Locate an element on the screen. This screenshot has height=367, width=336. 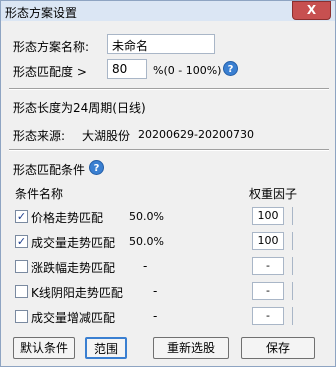
kline-trend-weight-spinner is located at coordinates (288, 291).